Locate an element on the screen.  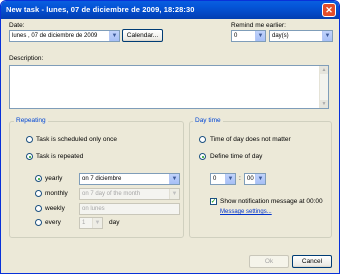
remind-unit-select: day(s) ▼ is located at coordinates (301, 36).